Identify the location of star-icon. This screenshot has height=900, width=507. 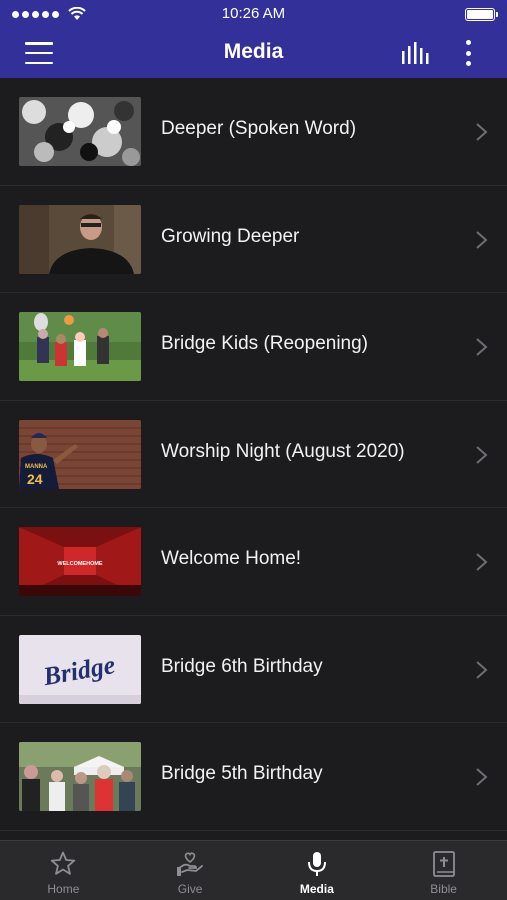
(63, 863).